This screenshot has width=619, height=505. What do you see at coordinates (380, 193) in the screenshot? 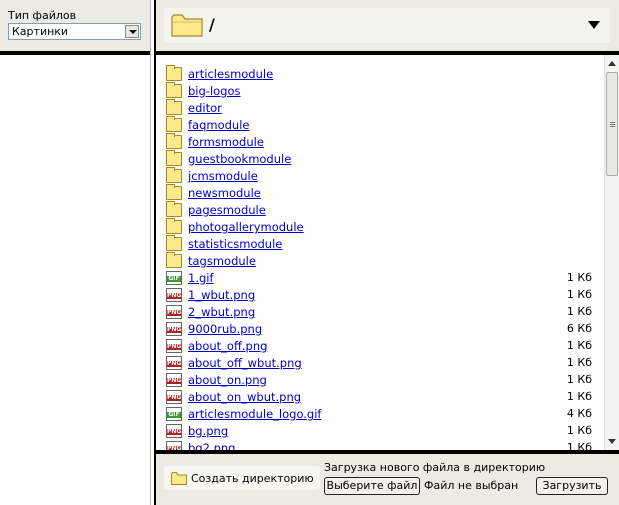
I see `folder-row: newsmodule` at bounding box center [380, 193].